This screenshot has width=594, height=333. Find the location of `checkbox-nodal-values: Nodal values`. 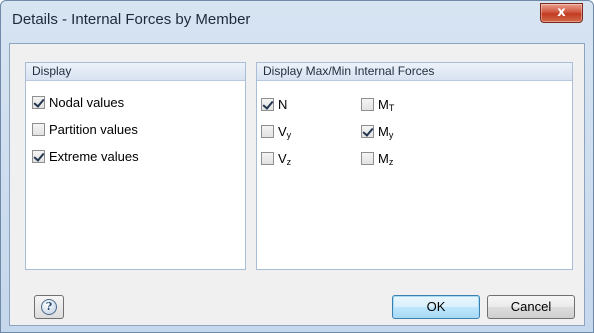

checkbox-nodal-values: Nodal values is located at coordinates (78, 102).